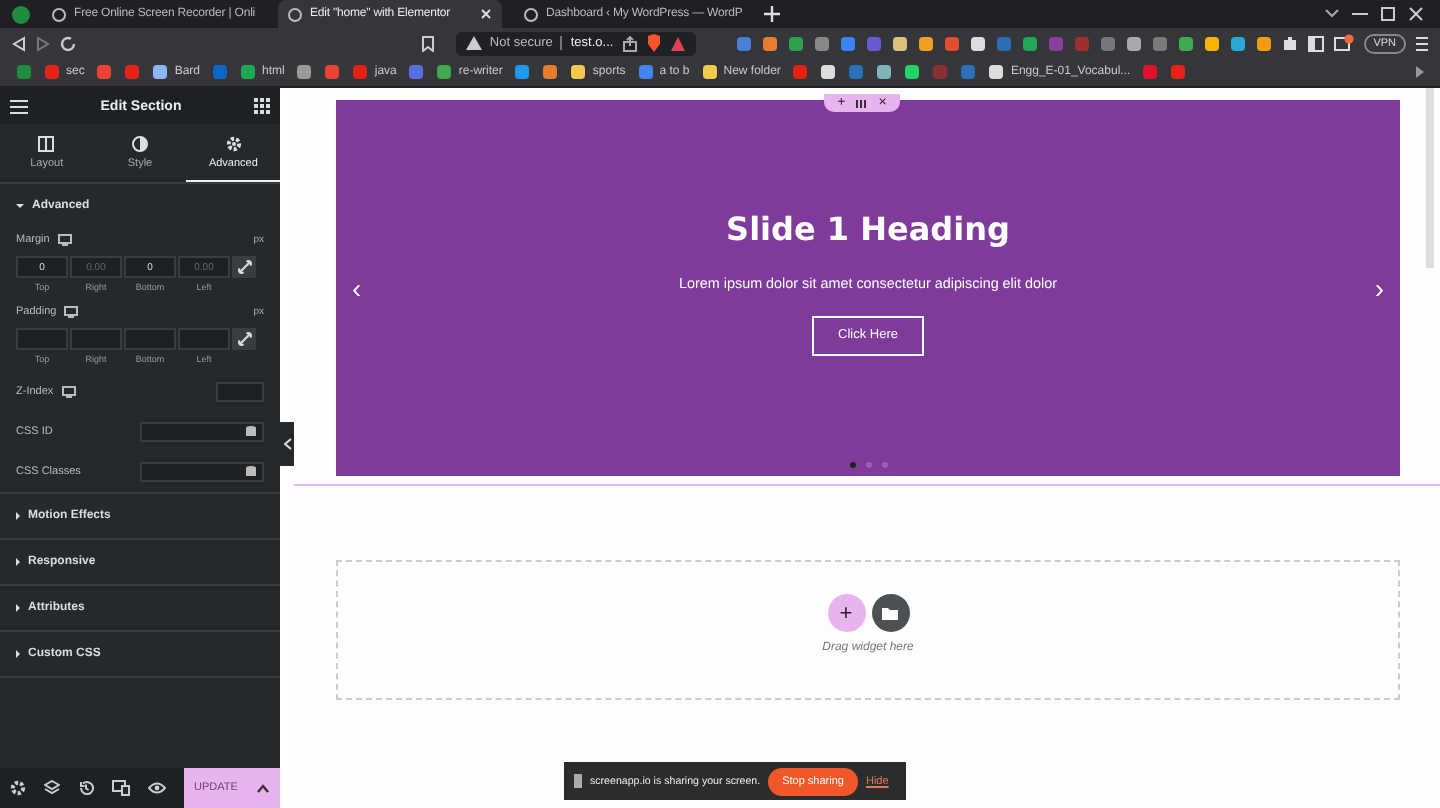 The image size is (1440, 808). Describe the element at coordinates (157, 788) in the screenshot. I see `eye-icon` at that location.